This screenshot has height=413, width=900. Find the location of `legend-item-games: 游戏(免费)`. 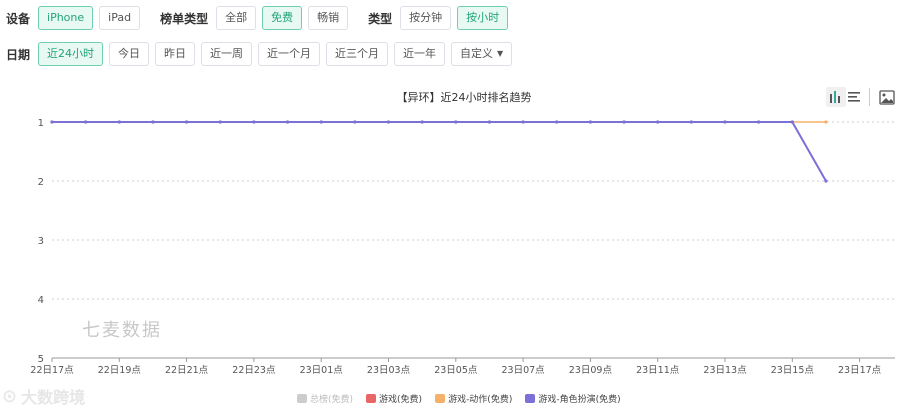

legend-item-games: 游戏(免费) is located at coordinates (394, 398).